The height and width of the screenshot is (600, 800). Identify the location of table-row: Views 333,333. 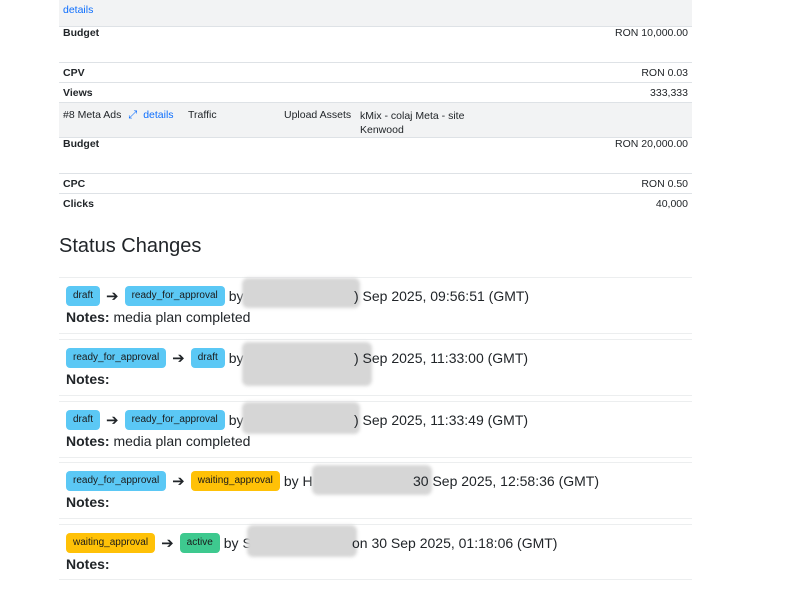
(375, 91).